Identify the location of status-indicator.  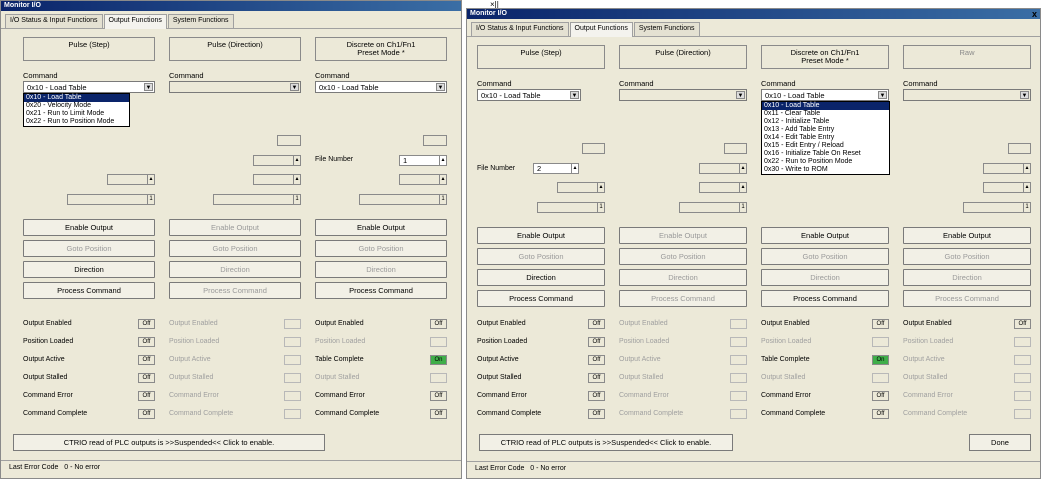
(738, 324).